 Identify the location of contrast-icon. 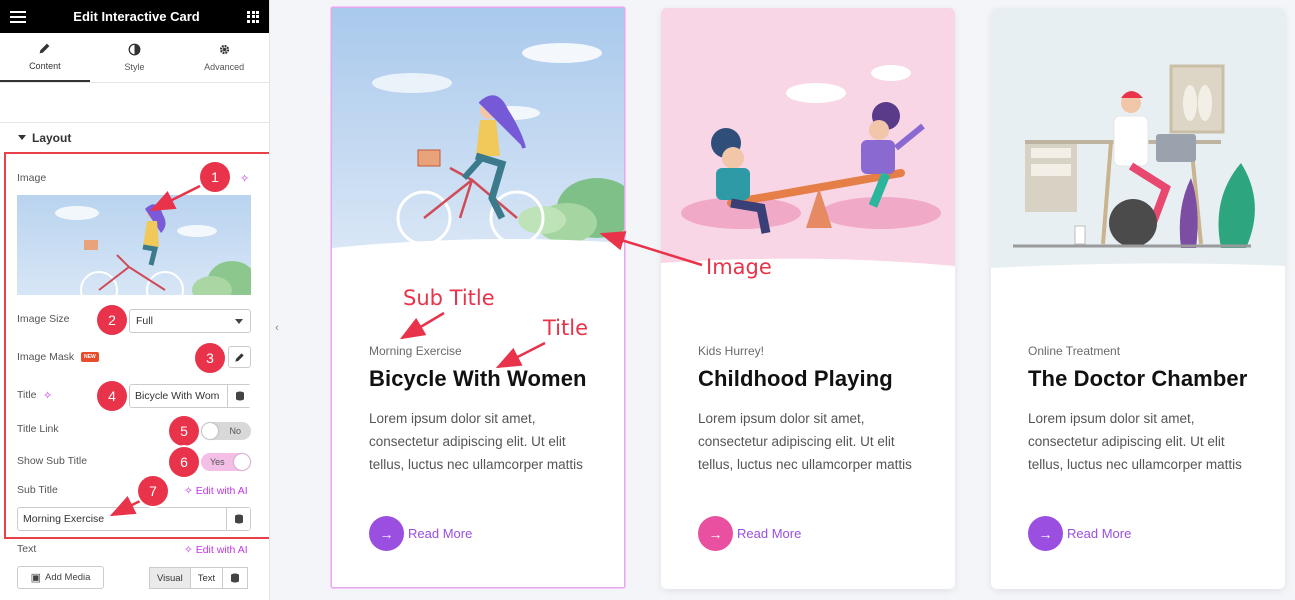
(134, 49).